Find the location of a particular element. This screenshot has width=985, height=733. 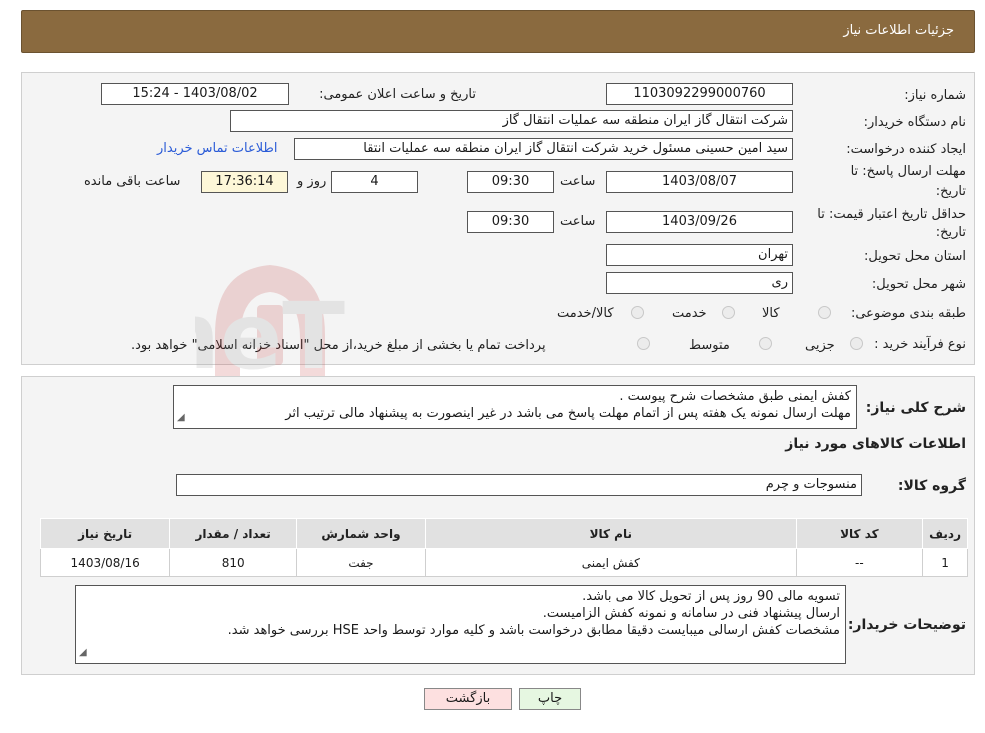

days-label: روز و is located at coordinates (312, 181).